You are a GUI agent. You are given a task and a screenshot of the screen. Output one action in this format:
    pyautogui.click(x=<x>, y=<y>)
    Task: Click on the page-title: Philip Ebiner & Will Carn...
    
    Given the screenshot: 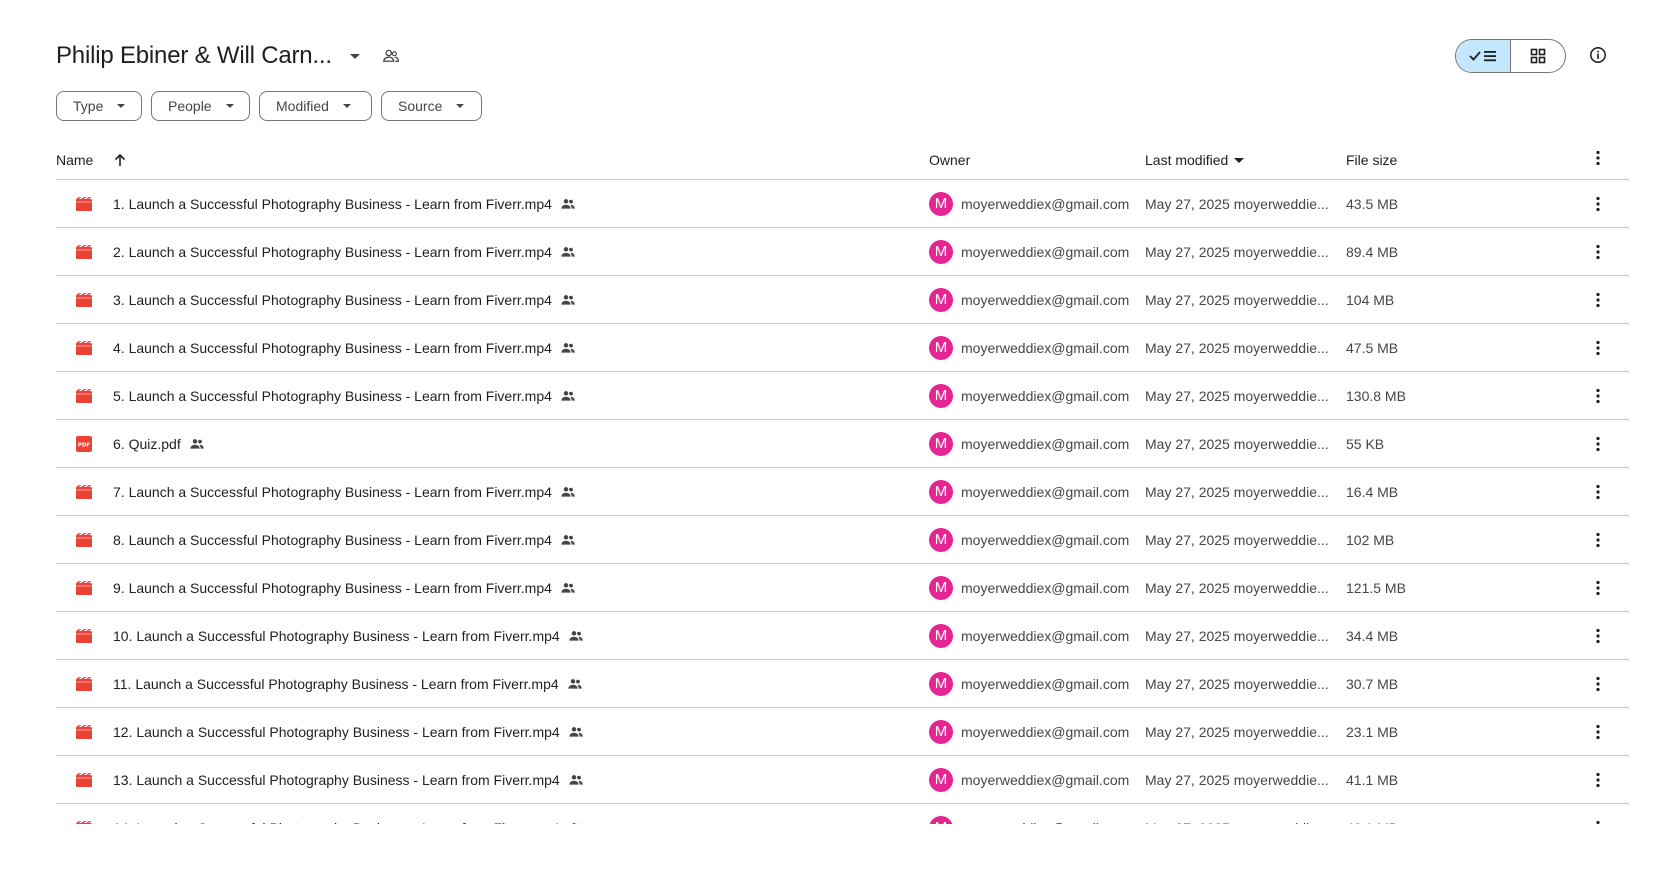 What is the action you would take?
    pyautogui.click(x=194, y=56)
    